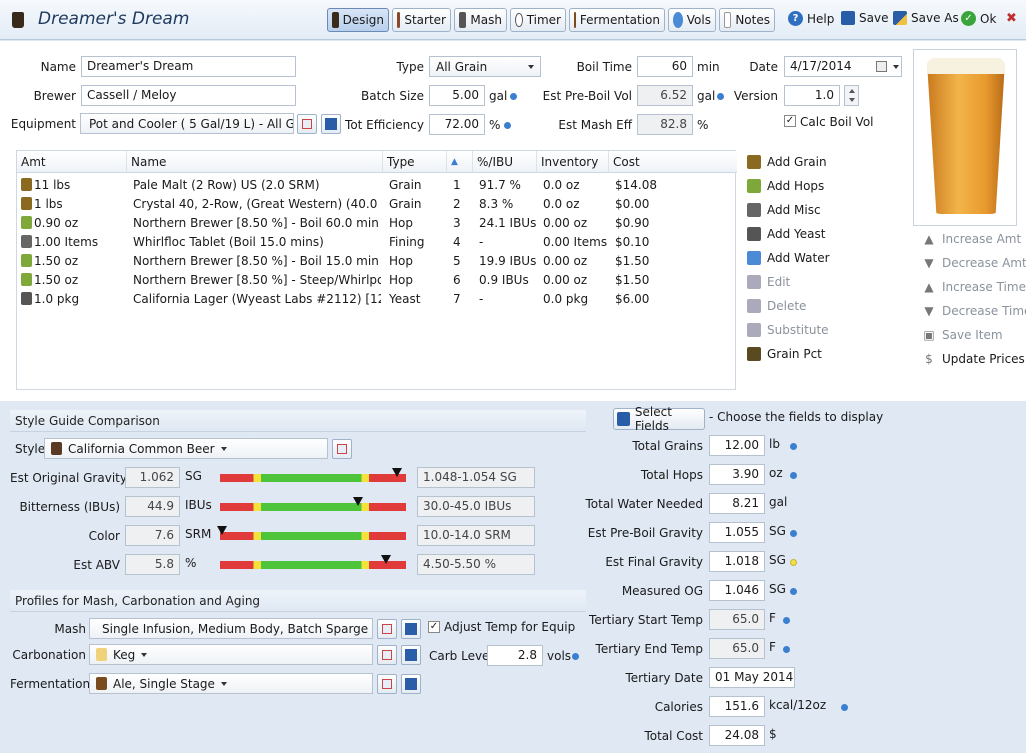 Image resolution: width=1026 pixels, height=753 pixels. I want to click on action-label: Decrease Amt, so click(984, 263).